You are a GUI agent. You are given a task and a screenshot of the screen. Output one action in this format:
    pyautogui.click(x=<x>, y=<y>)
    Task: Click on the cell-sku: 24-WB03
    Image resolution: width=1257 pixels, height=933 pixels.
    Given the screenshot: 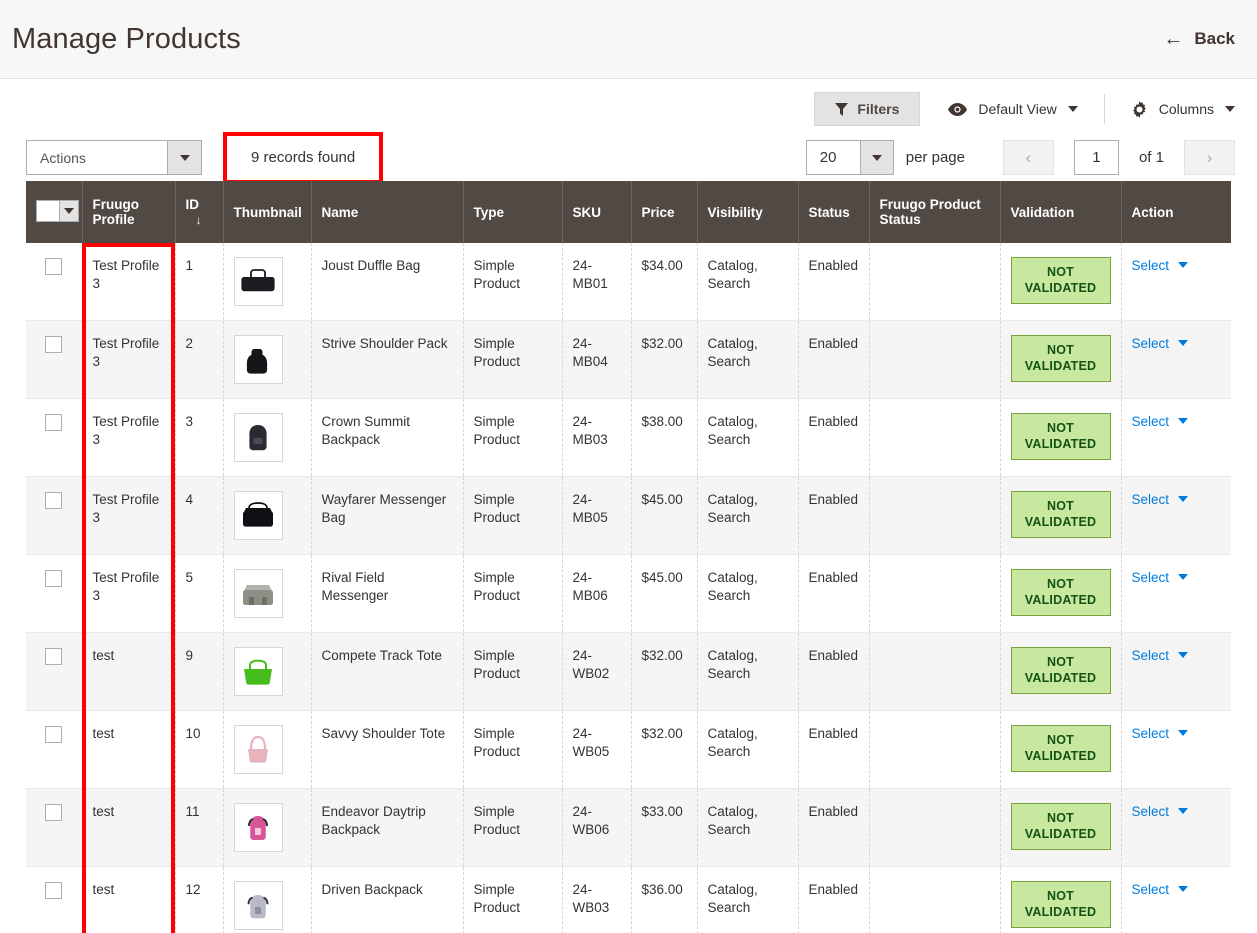 What is the action you would take?
    pyautogui.click(x=597, y=899)
    